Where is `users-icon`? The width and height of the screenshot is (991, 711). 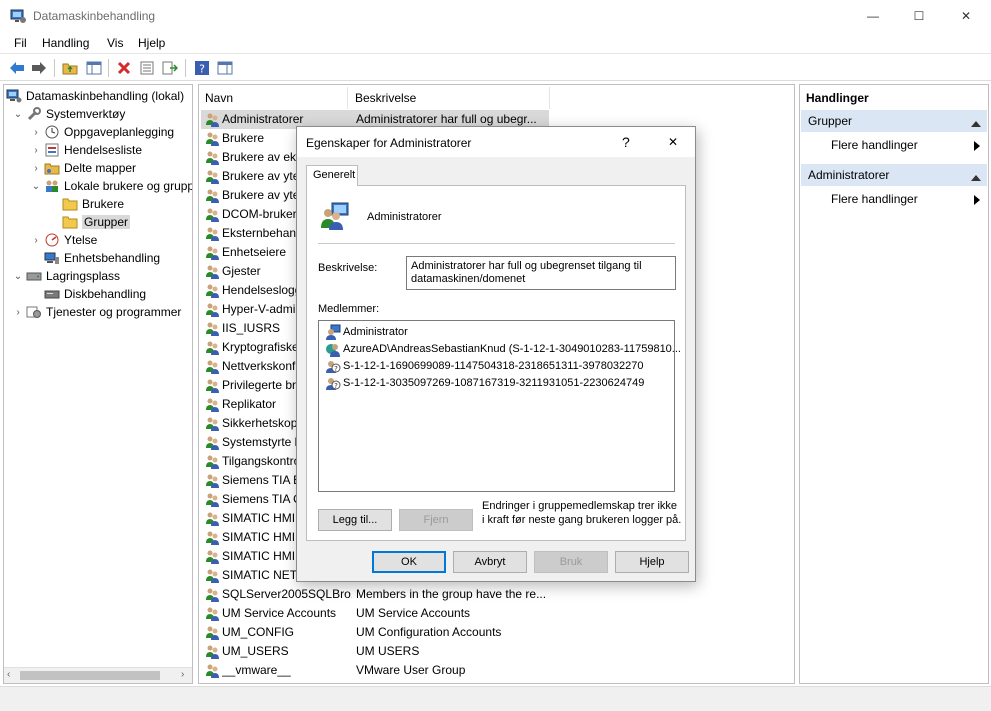
users-icon is located at coordinates (52, 186).